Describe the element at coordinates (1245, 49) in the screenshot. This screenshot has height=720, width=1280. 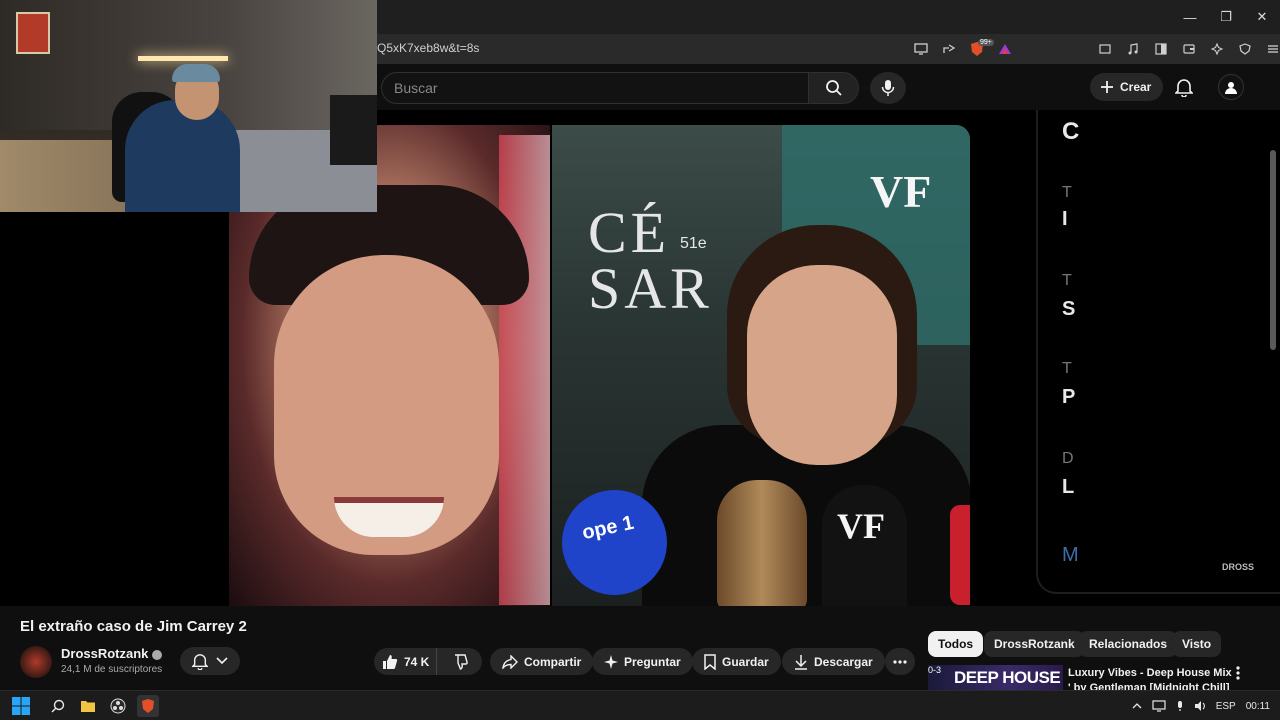
I see `vpn-icon` at that location.